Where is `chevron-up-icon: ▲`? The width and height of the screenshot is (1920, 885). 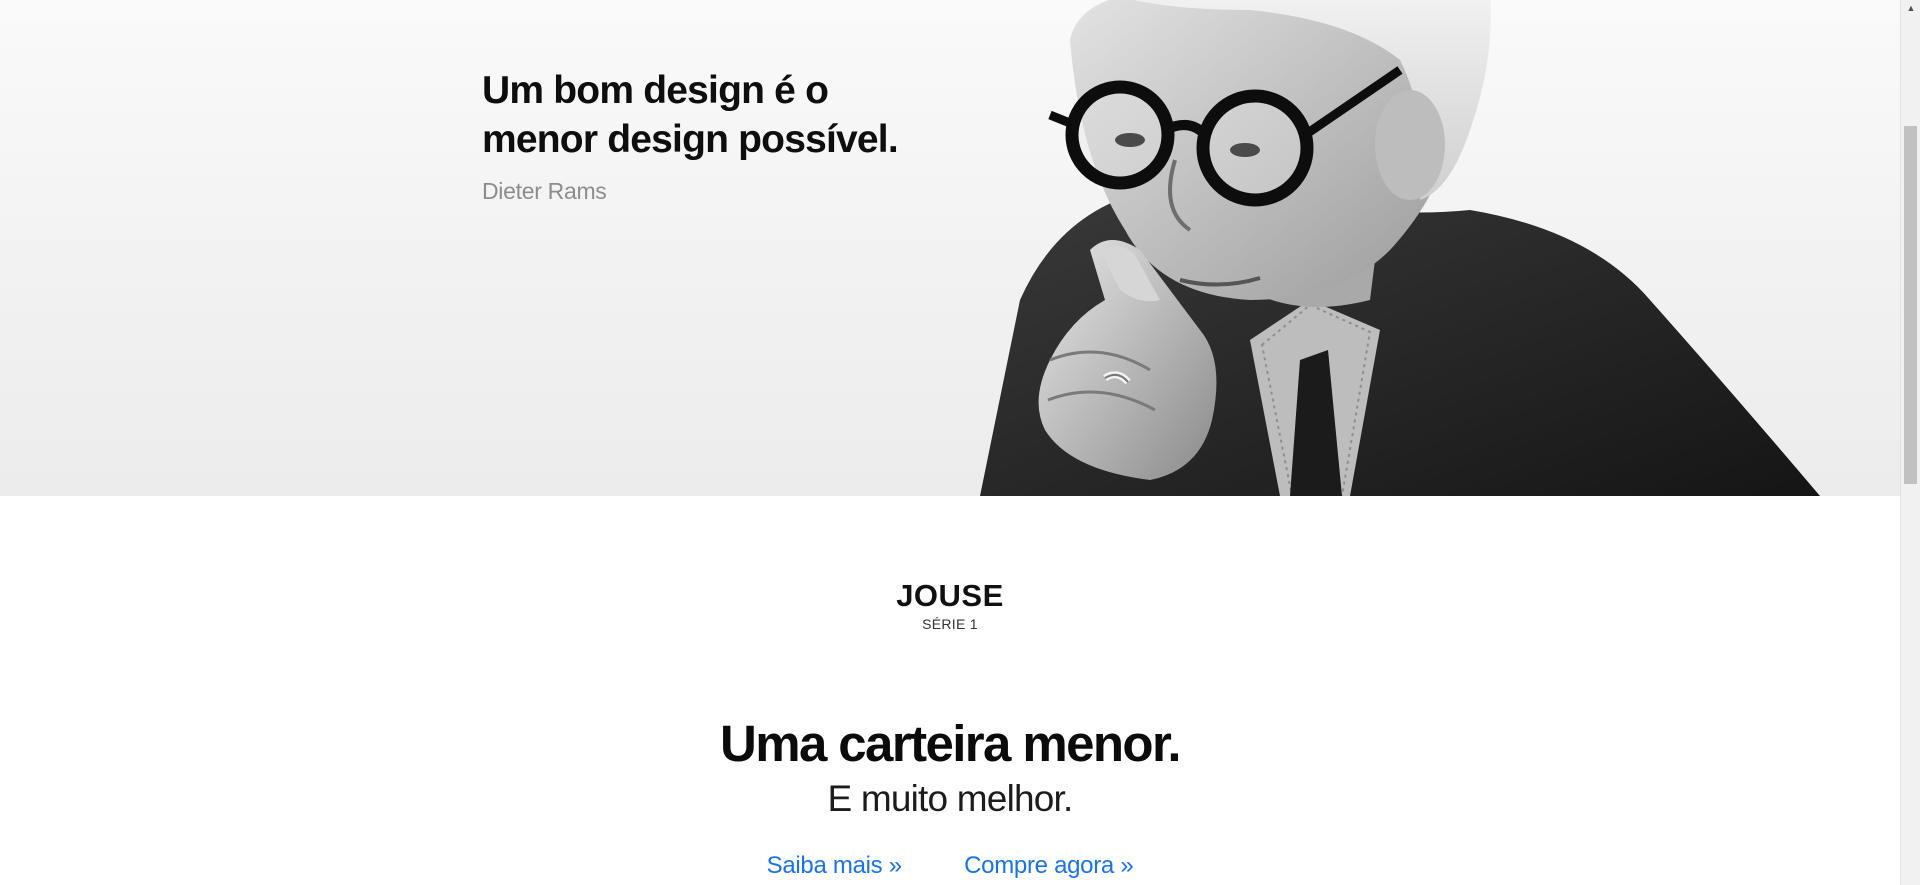 chevron-up-icon: ▲ is located at coordinates (1910, 8).